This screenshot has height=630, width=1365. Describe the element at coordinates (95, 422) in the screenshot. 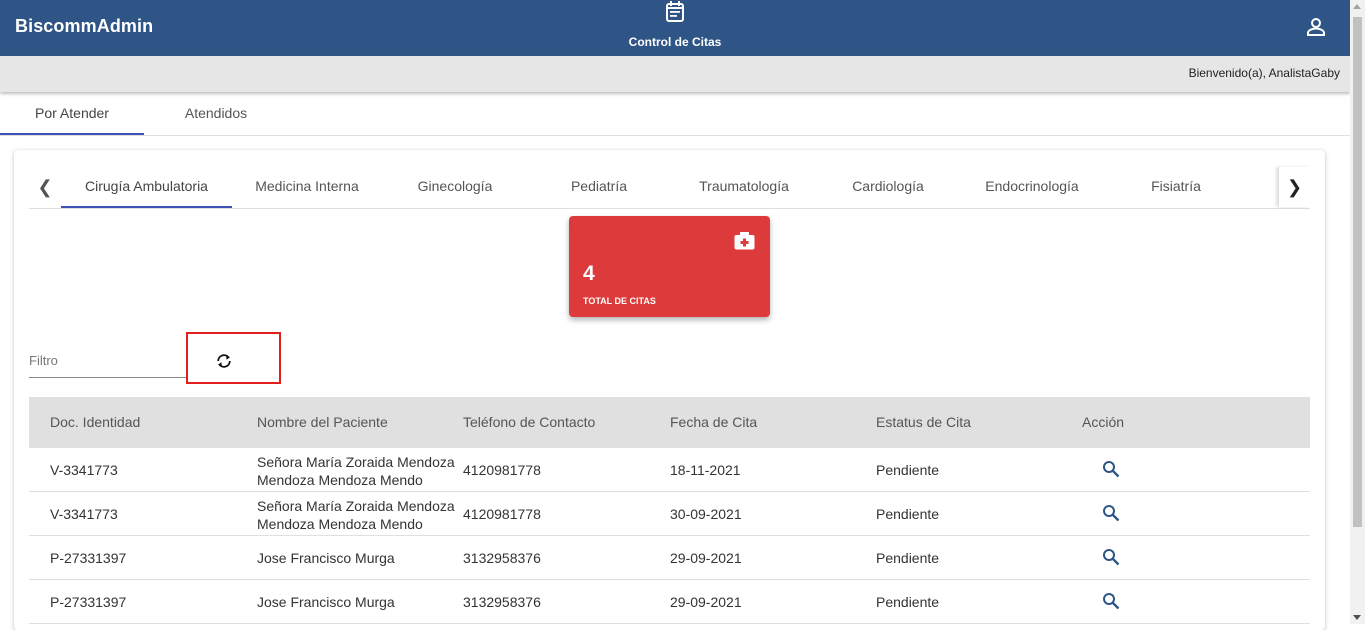

I see `header-doc-identidad: Doc. Identidad` at that location.